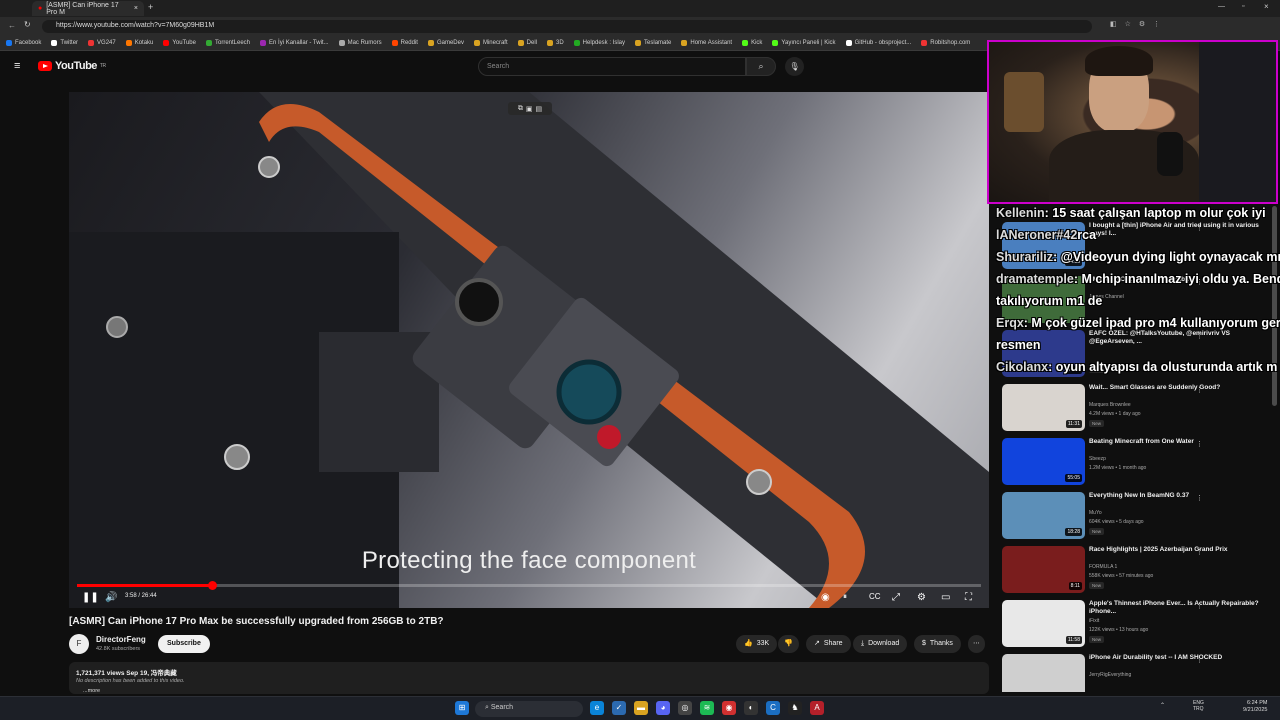  Describe the element at coordinates (880, 644) in the screenshot. I see `download-button: ⤓ Download` at that location.